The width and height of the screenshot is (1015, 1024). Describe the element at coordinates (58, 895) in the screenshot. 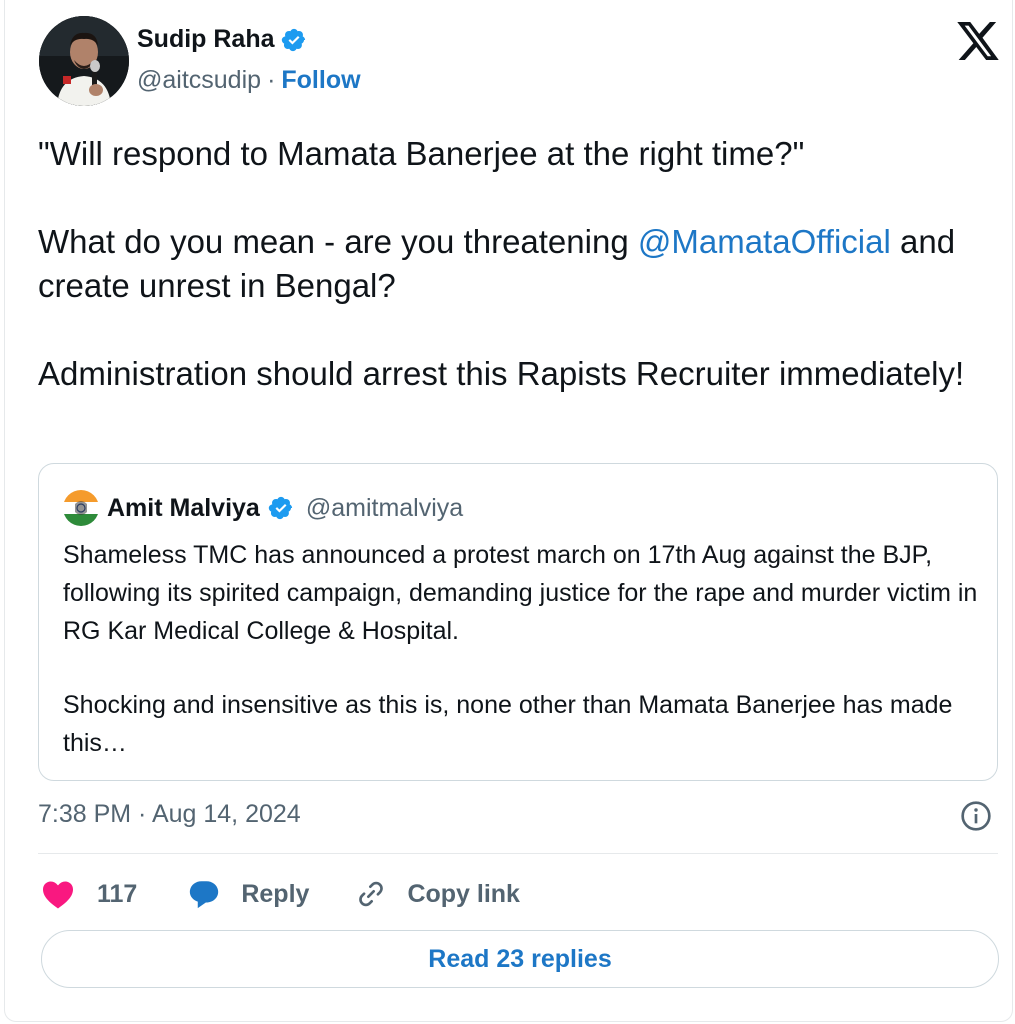

I see `heart-icon` at that location.